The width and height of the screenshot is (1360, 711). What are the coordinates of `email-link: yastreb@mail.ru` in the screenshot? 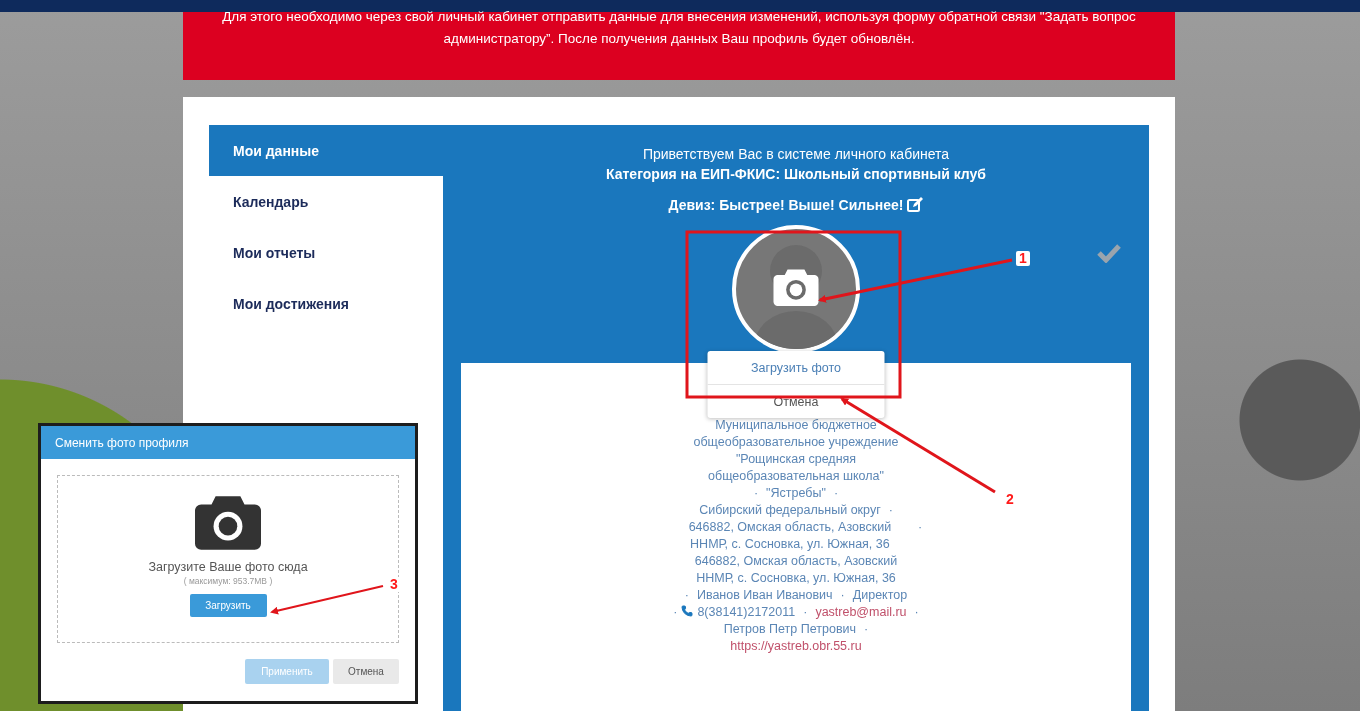 It's located at (861, 612).